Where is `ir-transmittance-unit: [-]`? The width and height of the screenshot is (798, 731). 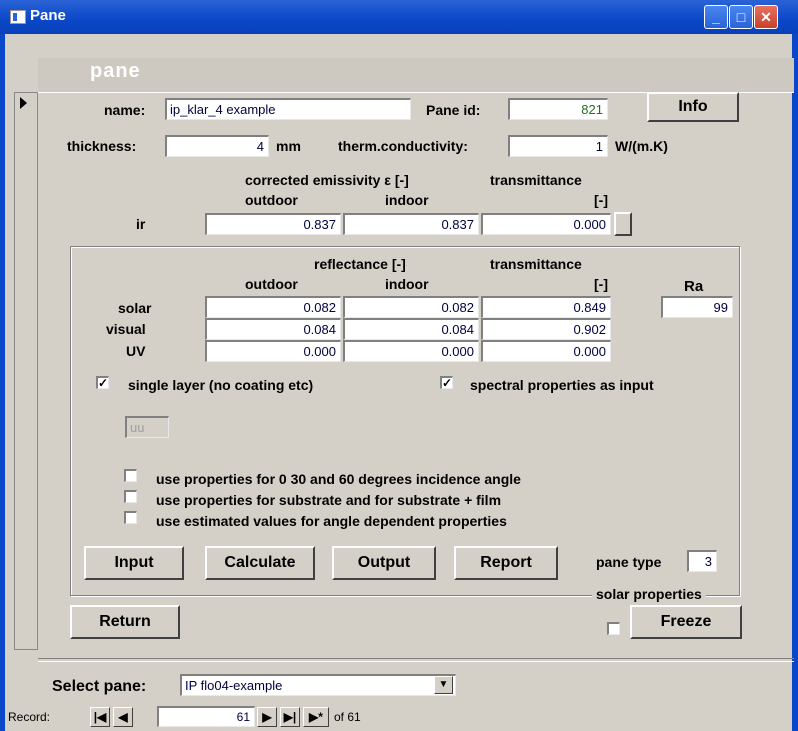
ir-transmittance-unit: [-] is located at coordinates (601, 200).